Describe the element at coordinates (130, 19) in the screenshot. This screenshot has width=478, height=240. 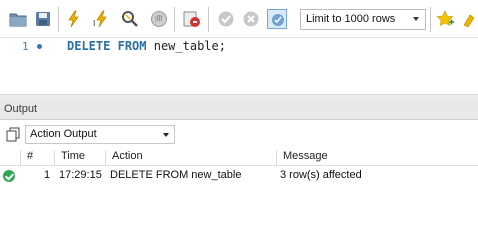
I see `explain-magnifier-icon` at that location.